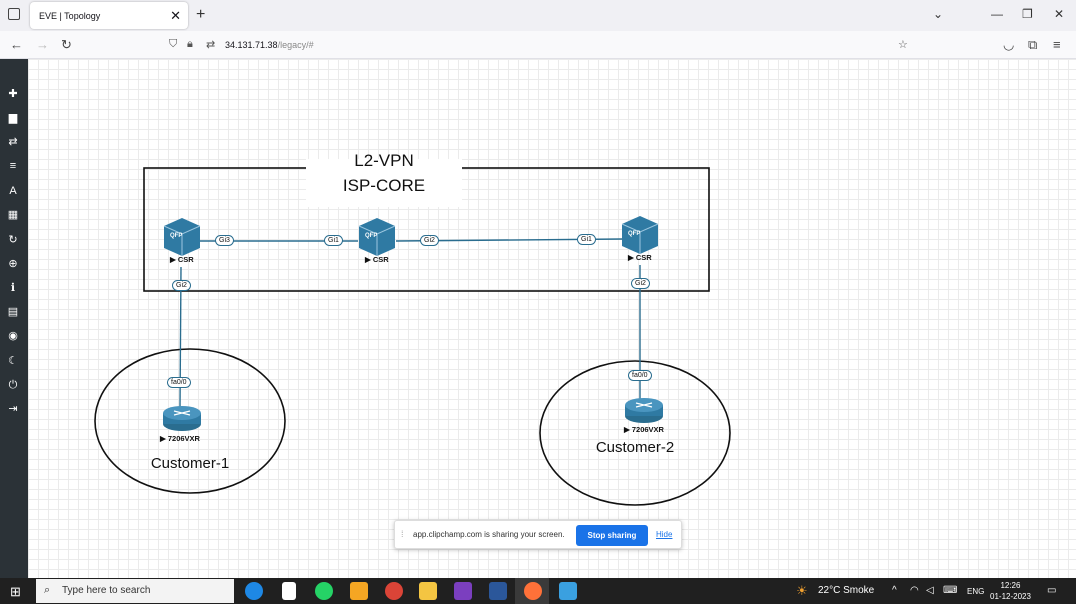 This screenshot has width=1076, height=604. Describe the element at coordinates (42, 44) in the screenshot. I see `forward-arrow-icon: →` at that location.